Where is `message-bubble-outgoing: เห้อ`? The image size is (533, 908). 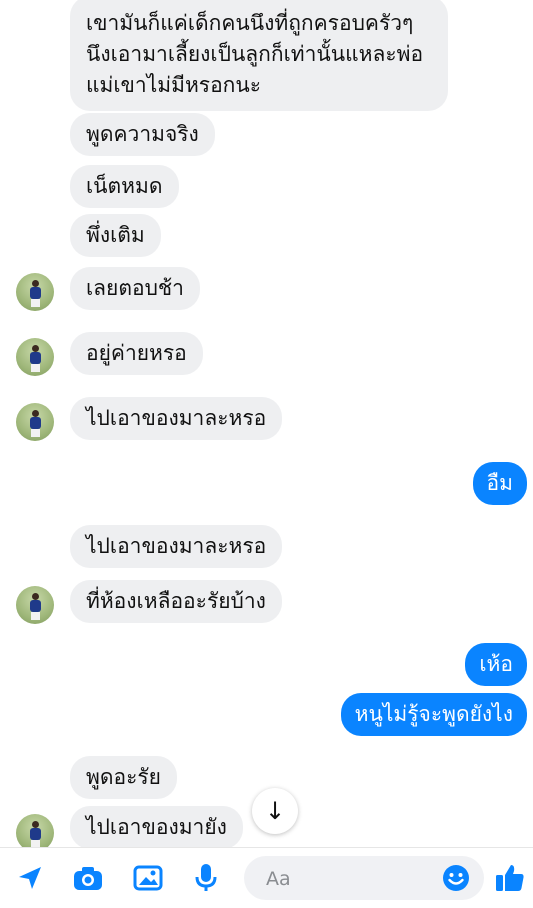
message-bubble-outgoing: เห้อ is located at coordinates (496, 664).